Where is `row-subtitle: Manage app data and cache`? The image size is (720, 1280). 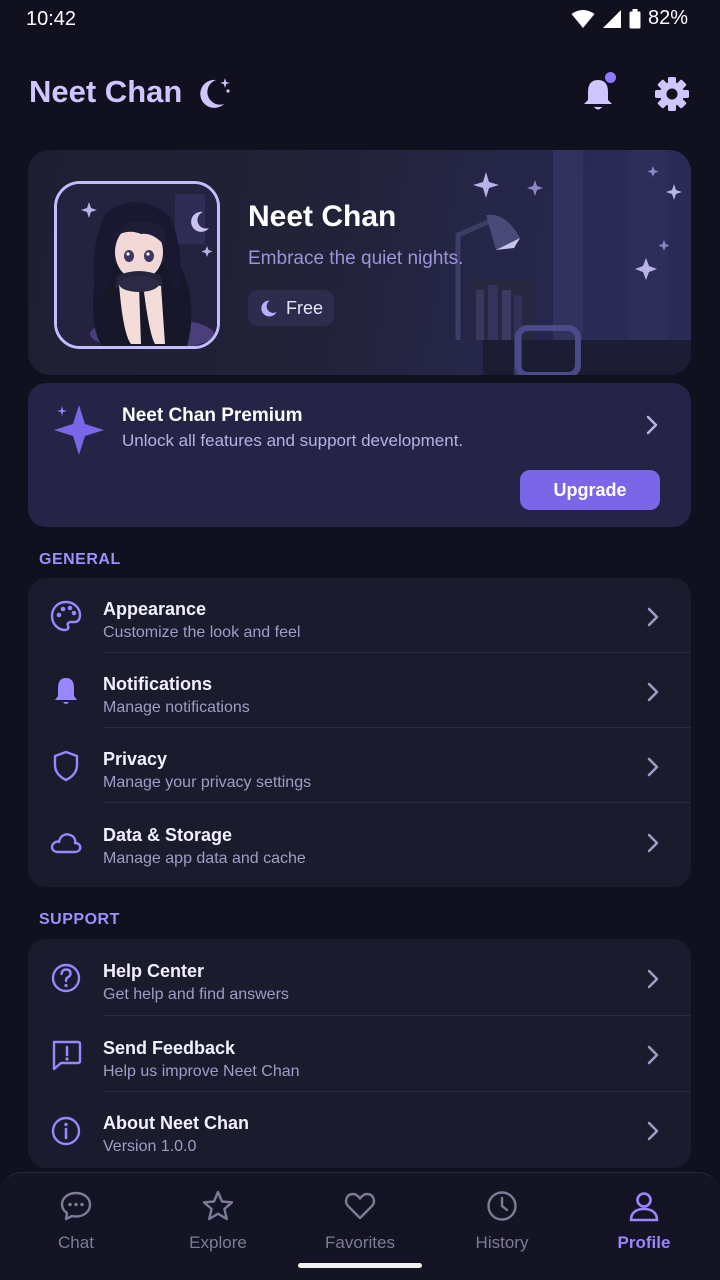 row-subtitle: Manage app data and cache is located at coordinates (204, 858).